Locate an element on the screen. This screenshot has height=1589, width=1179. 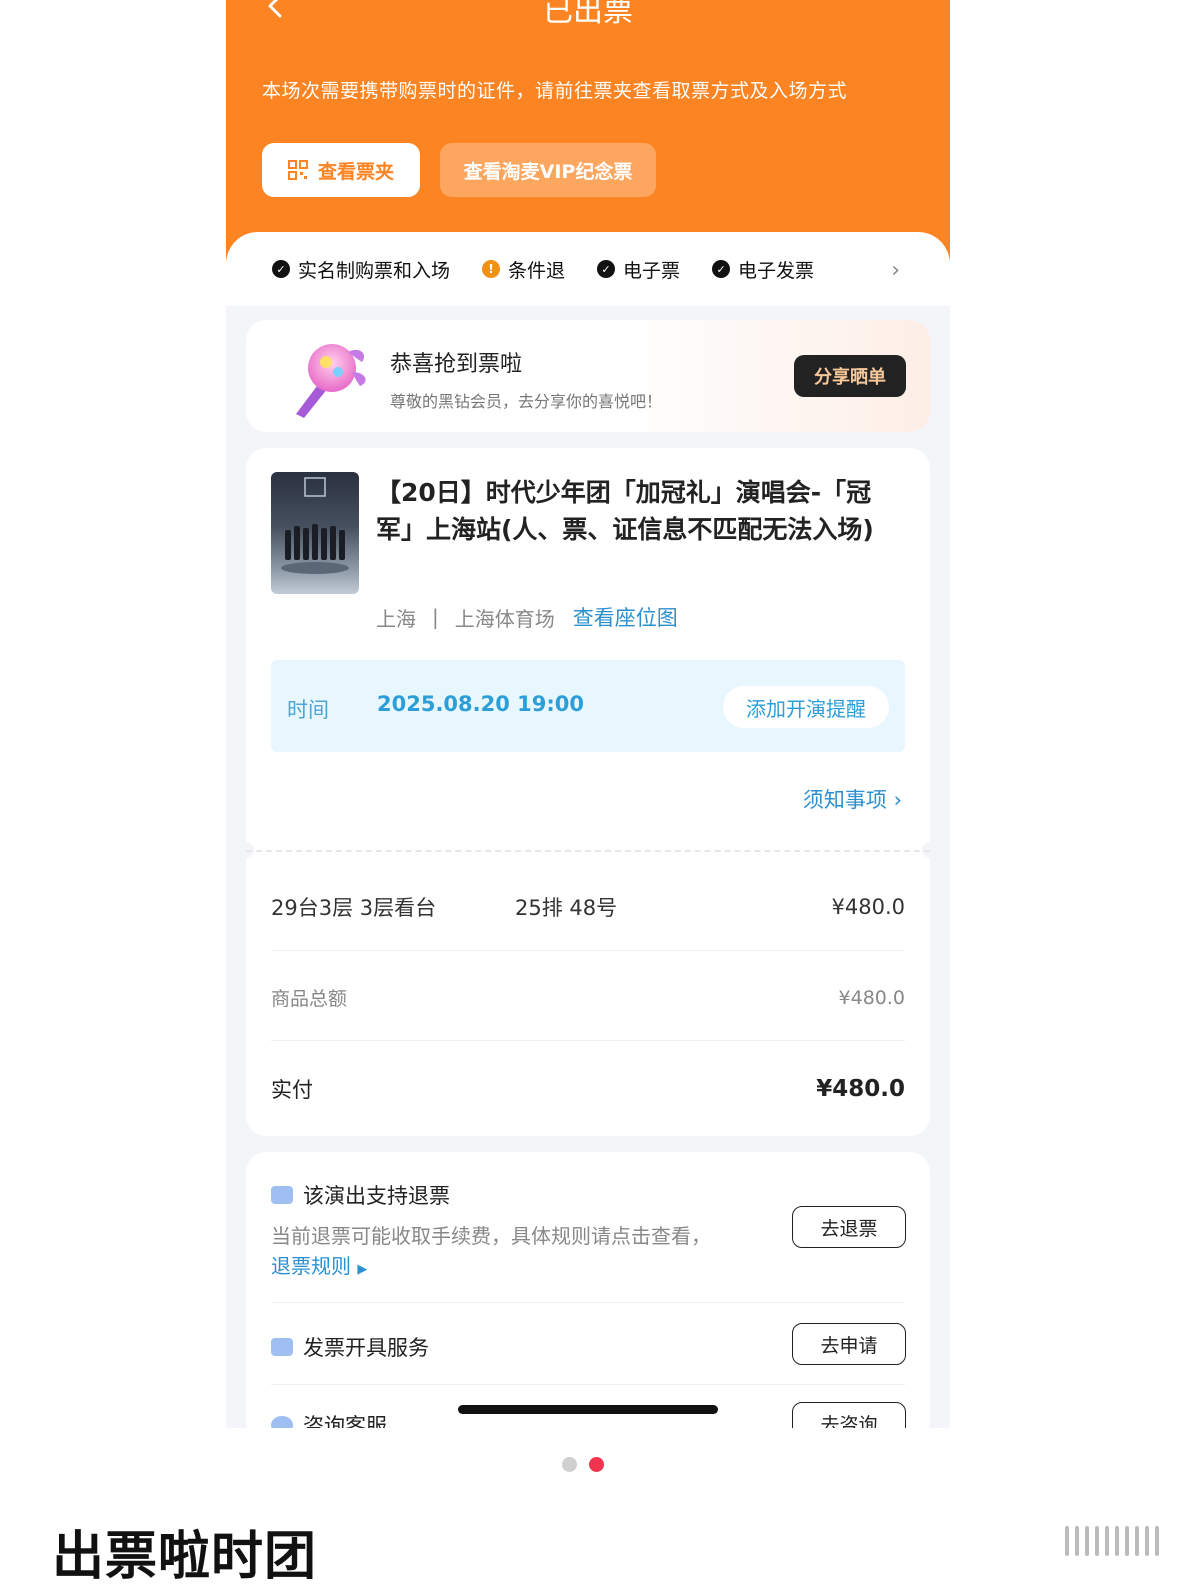
ticket-perforation-divider is located at coordinates (588, 851).